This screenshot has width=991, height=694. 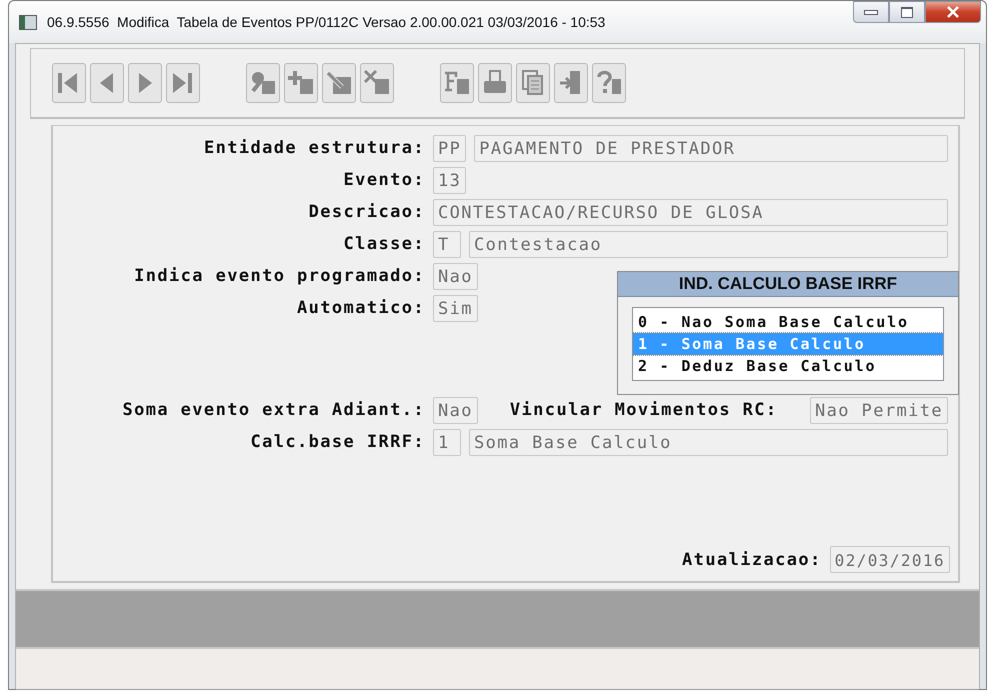 What do you see at coordinates (788, 366) in the screenshot?
I see `list-option: 2 - Deduz Base Calculo` at bounding box center [788, 366].